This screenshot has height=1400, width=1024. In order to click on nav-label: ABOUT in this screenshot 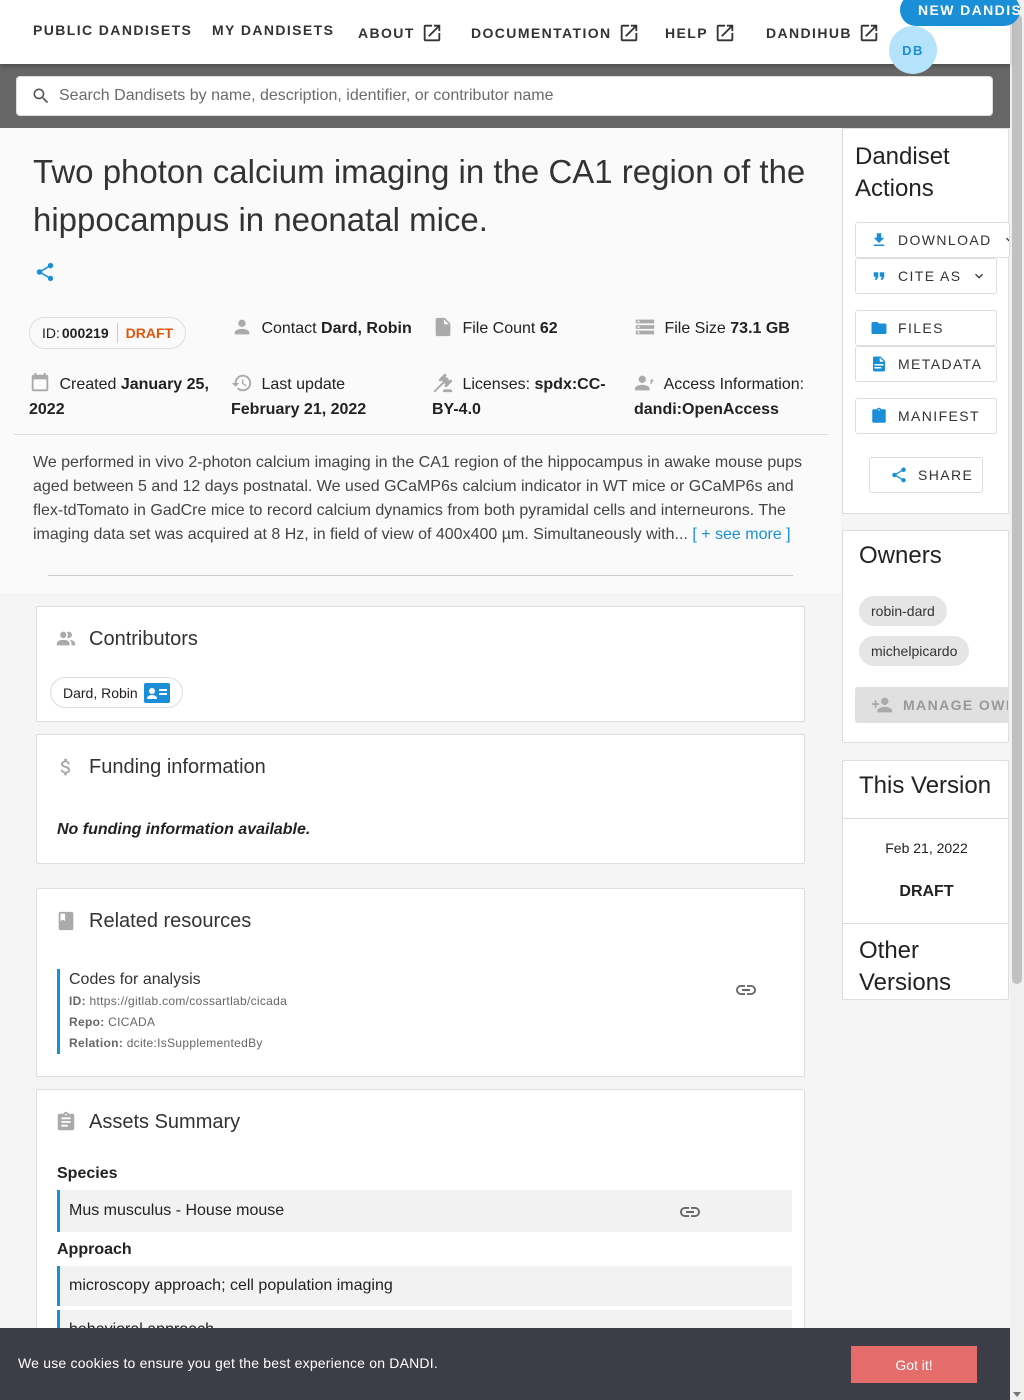, I will do `click(386, 33)`.